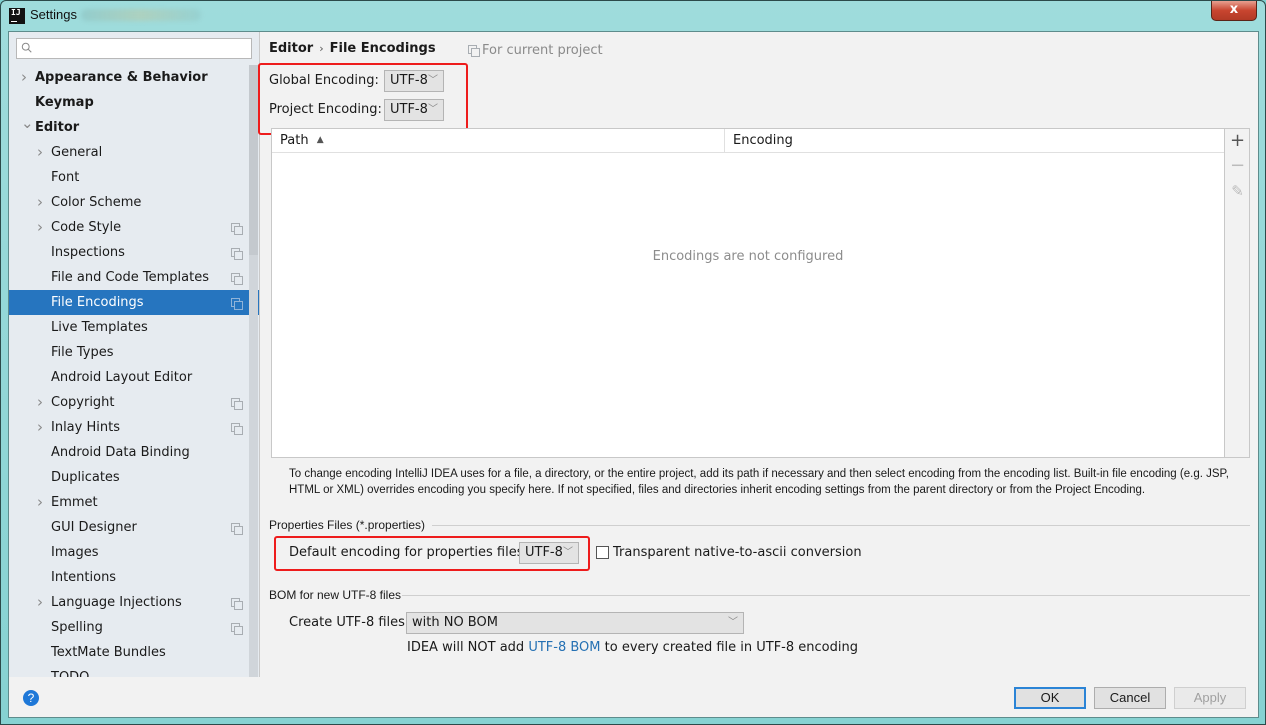  Describe the element at coordinates (291, 48) in the screenshot. I see `breadcrumb-parent: Editor` at that location.